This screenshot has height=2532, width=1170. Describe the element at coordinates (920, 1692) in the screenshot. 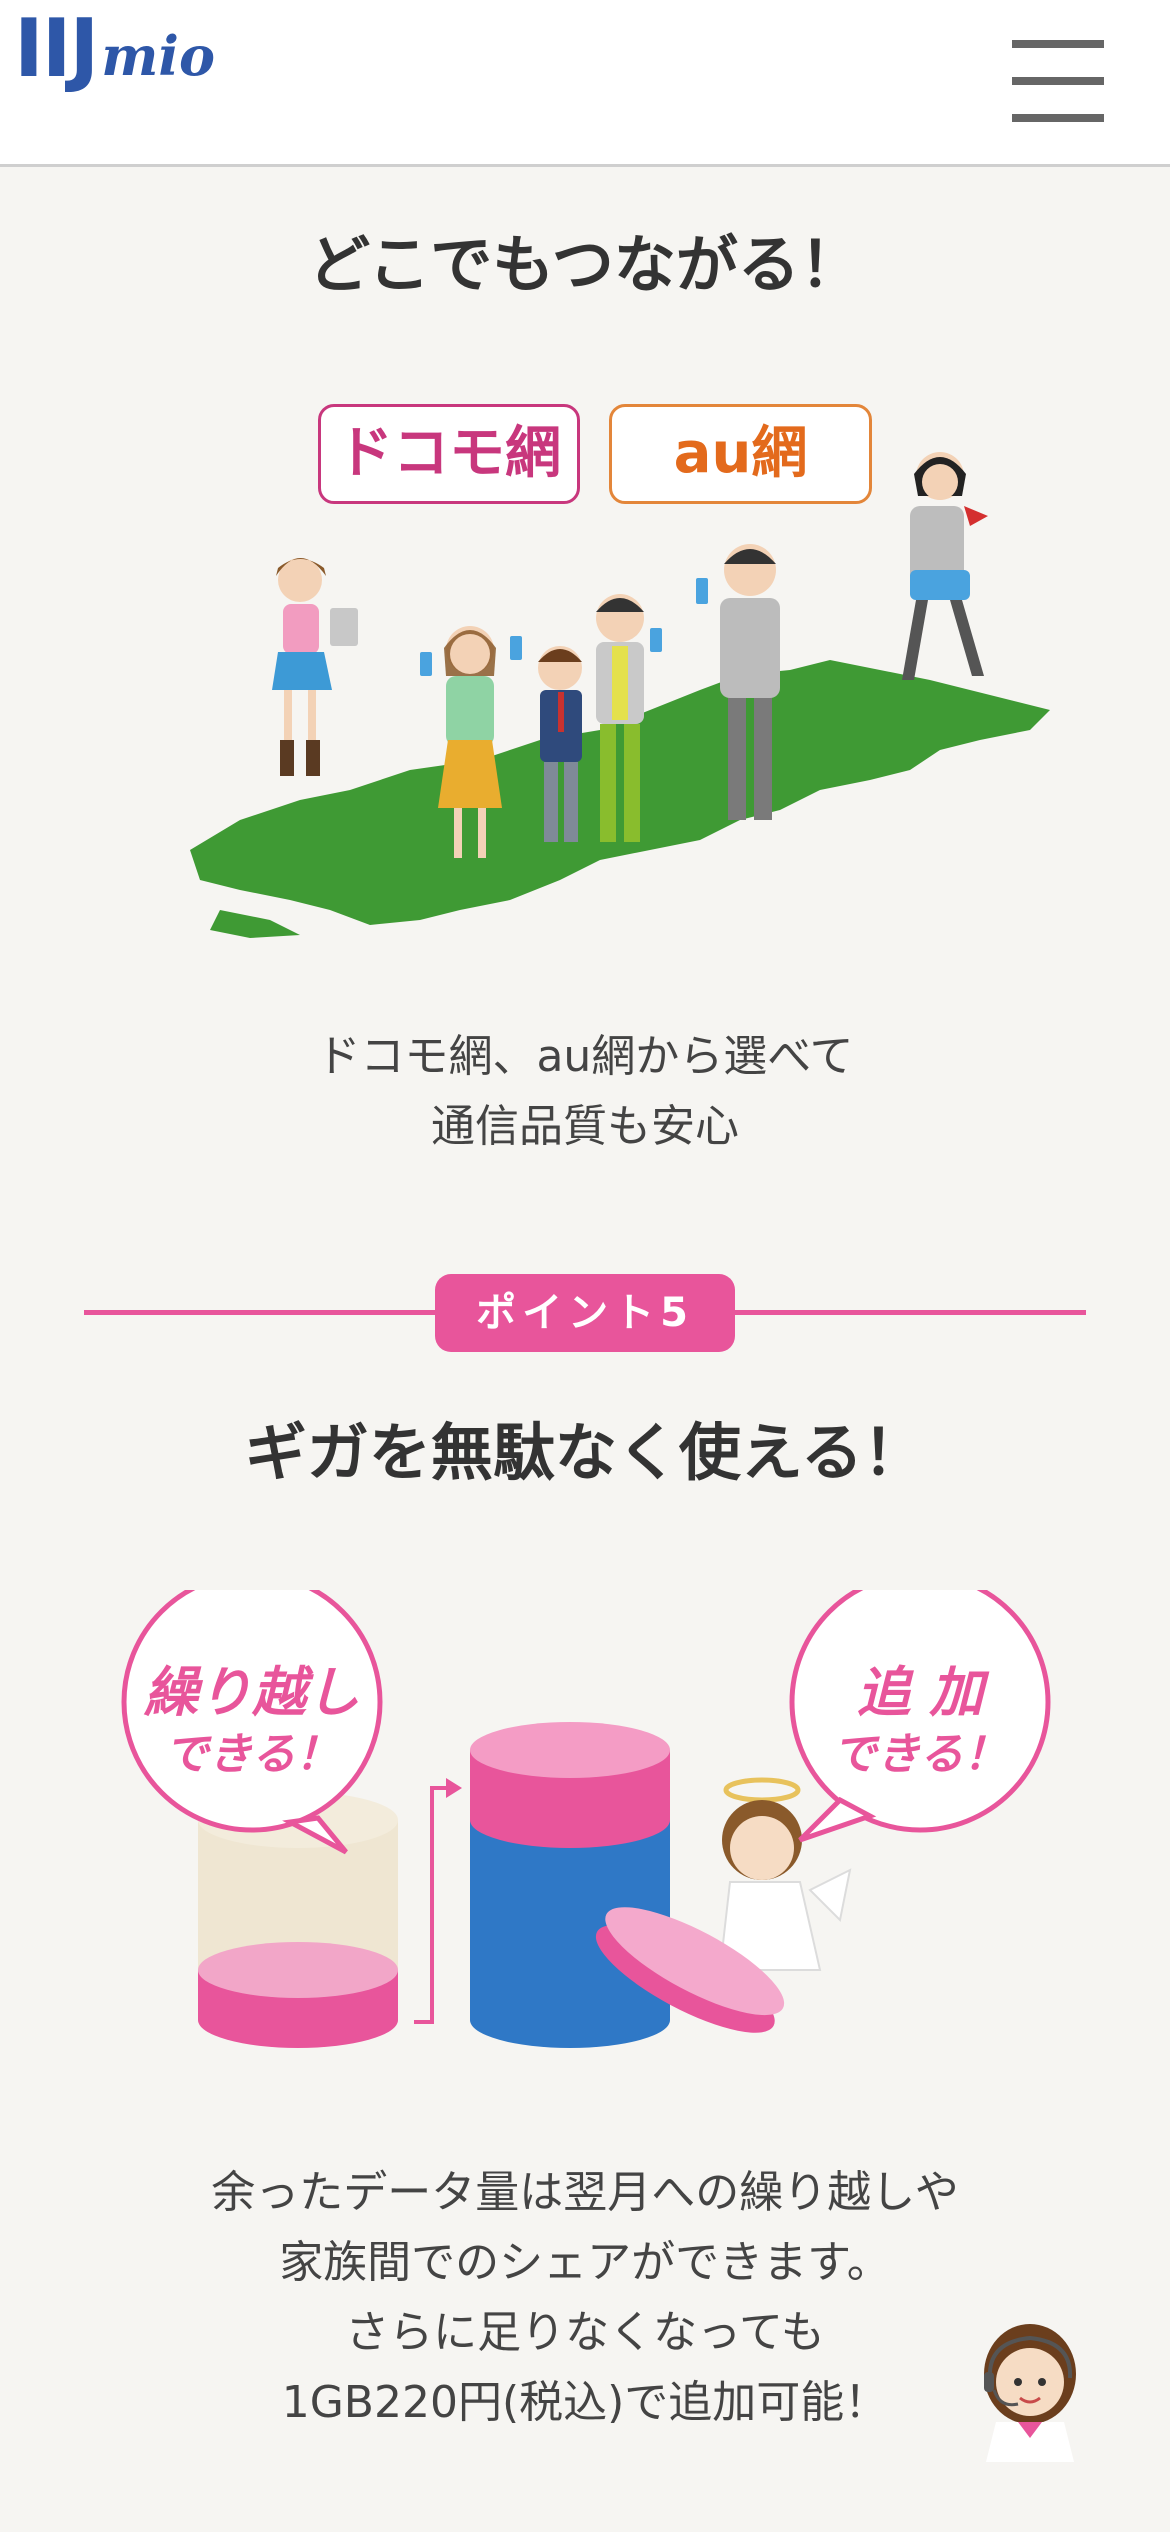

I see `bubble-add-line1: 追 加` at that location.